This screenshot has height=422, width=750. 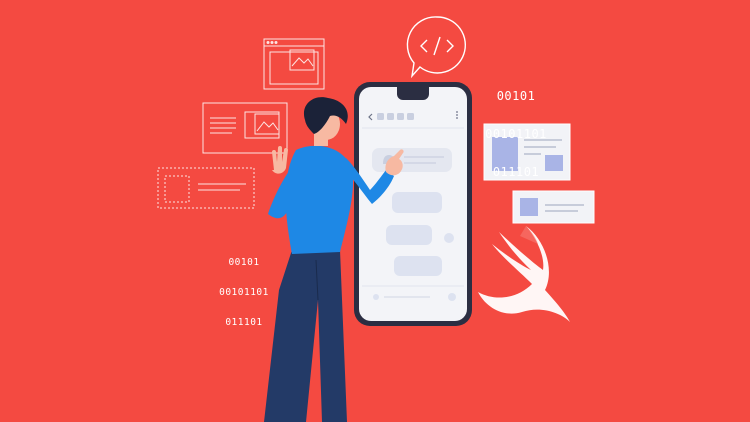 I want to click on swift-logo-icon, so click(x=524, y=274).